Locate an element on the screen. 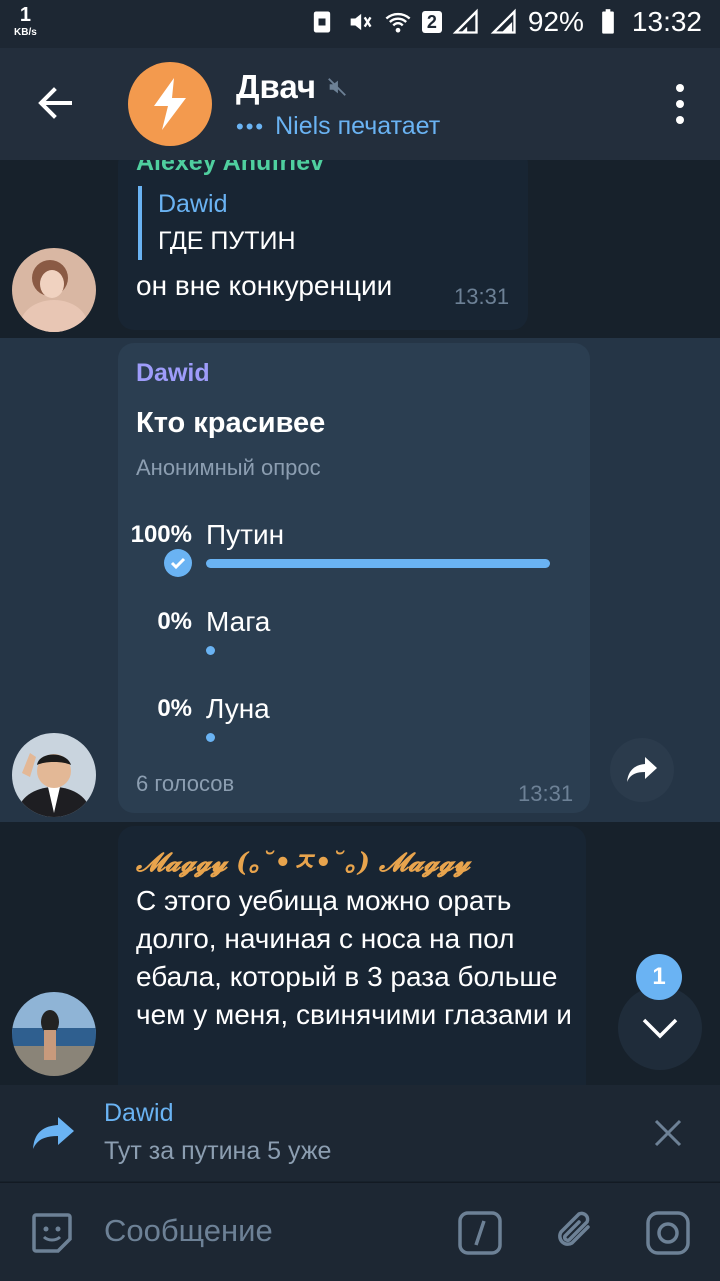 Image resolution: width=720 pixels, height=1281 pixels. mute-volume-icon is located at coordinates (361, 22).